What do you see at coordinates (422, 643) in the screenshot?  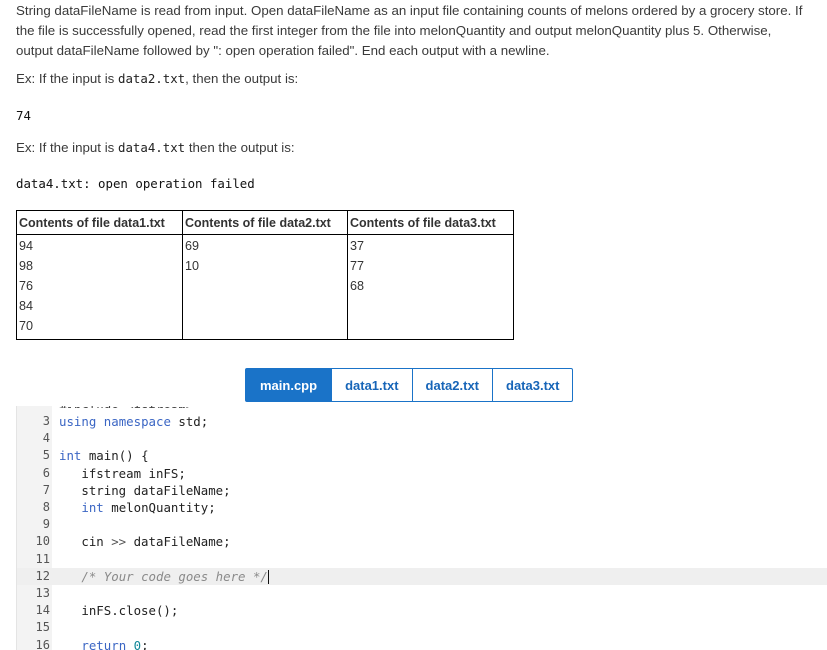 I see `code-line: 16 return 0;` at bounding box center [422, 643].